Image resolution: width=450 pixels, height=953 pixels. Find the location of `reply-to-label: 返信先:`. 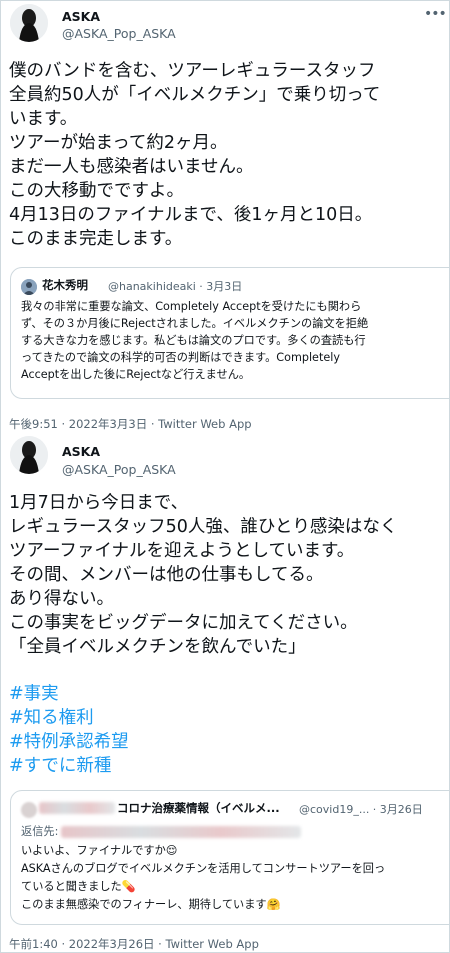

reply-to-label: 返信先: is located at coordinates (40, 831).